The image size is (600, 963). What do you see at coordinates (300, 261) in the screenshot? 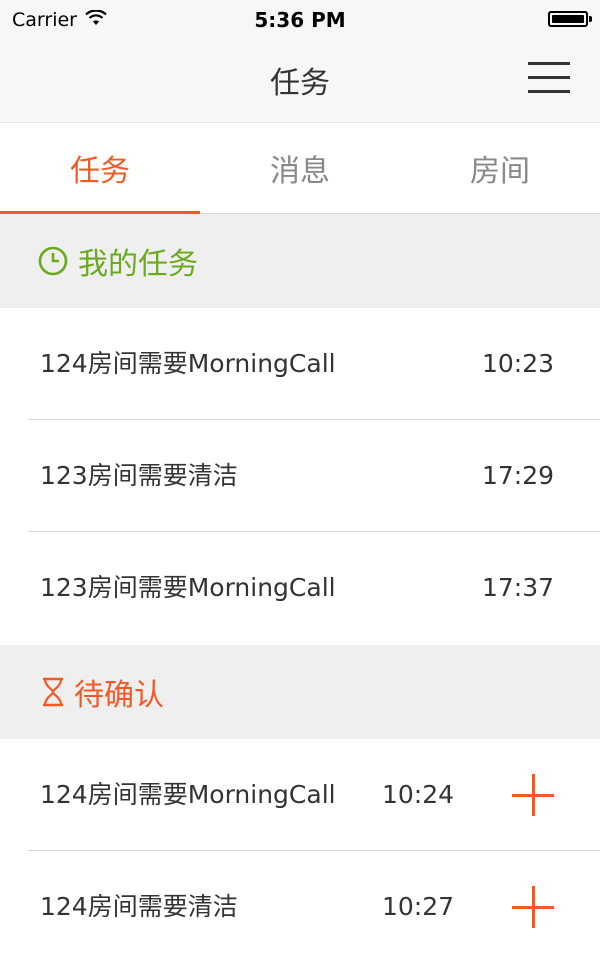
I see `my-tasks-header: 我的任务` at bounding box center [300, 261].